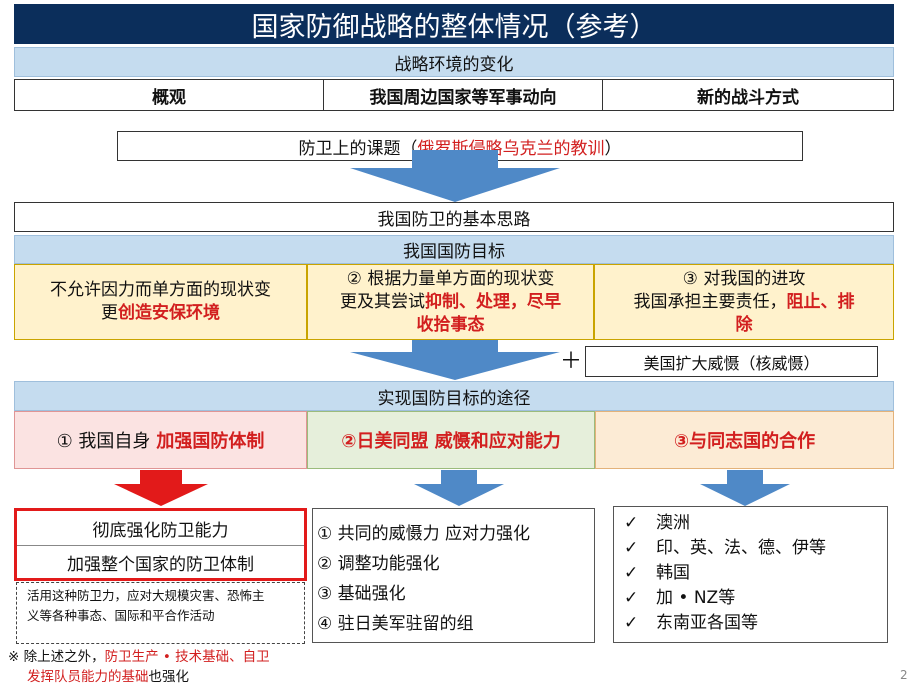 This screenshot has width=920, height=690. I want to click on env-col-overview: 概观, so click(169, 95).